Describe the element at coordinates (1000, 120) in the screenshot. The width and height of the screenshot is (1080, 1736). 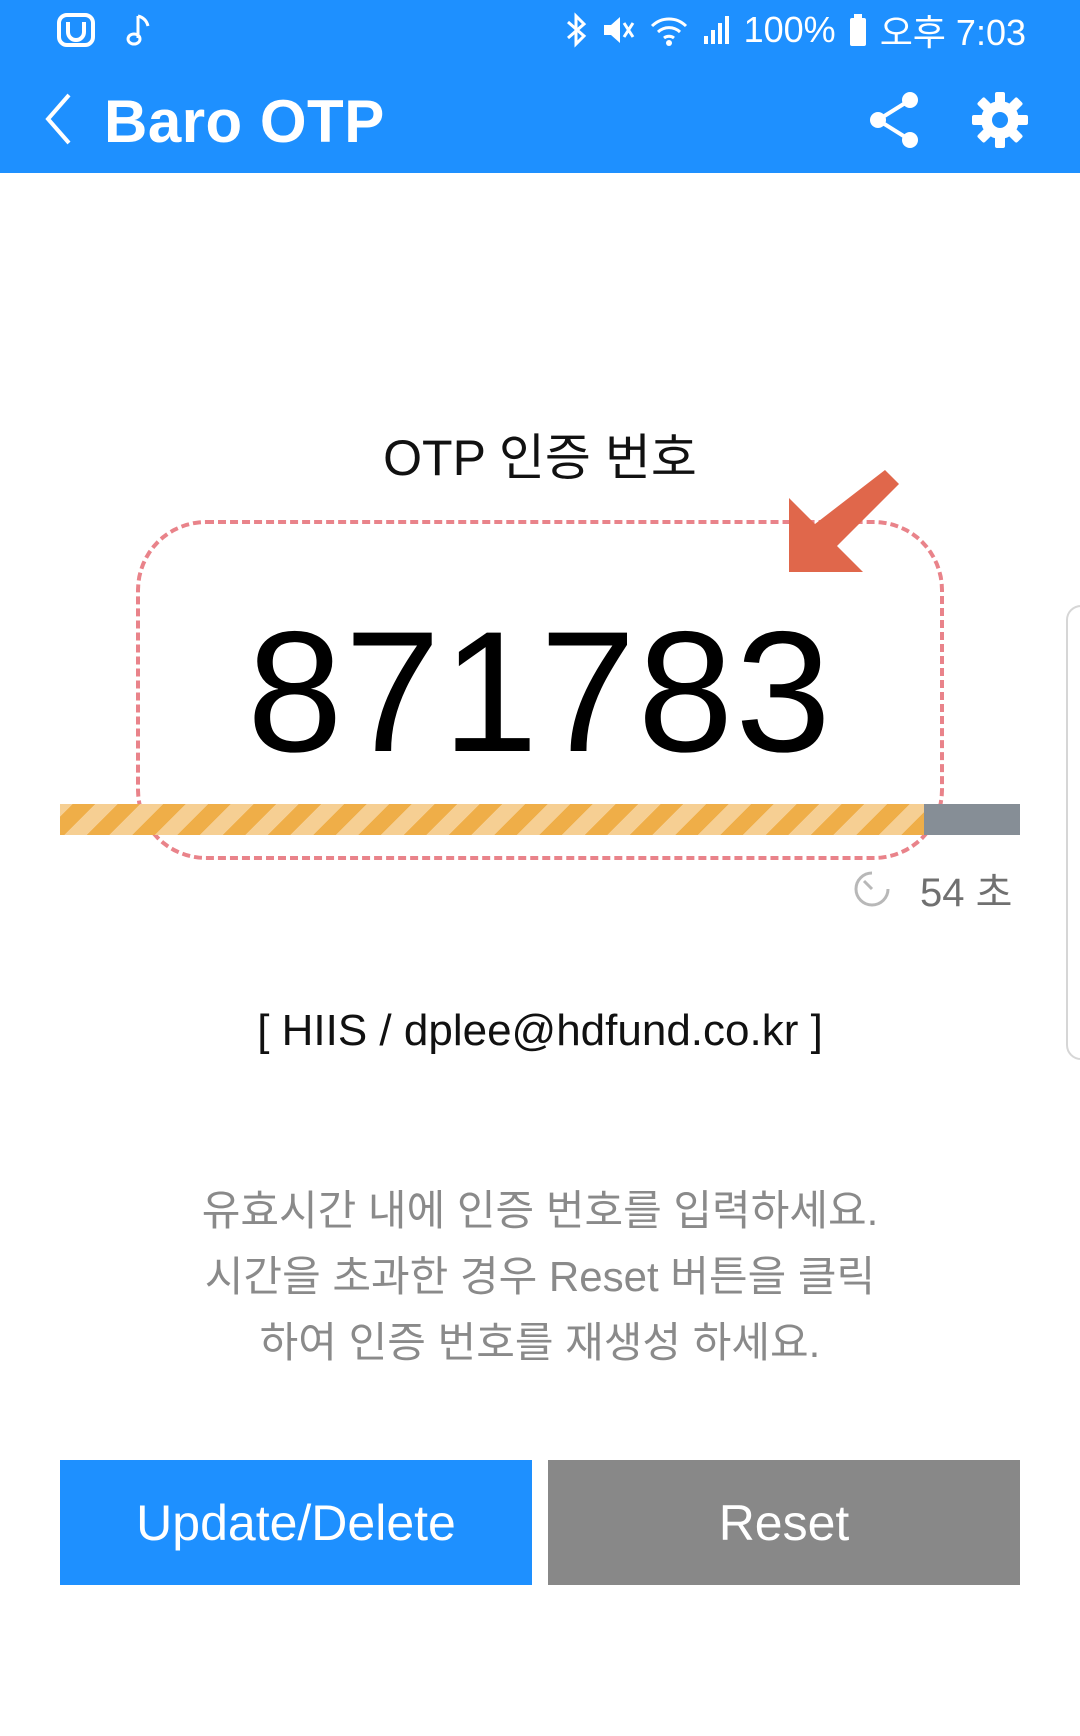
I see `settings-button` at that location.